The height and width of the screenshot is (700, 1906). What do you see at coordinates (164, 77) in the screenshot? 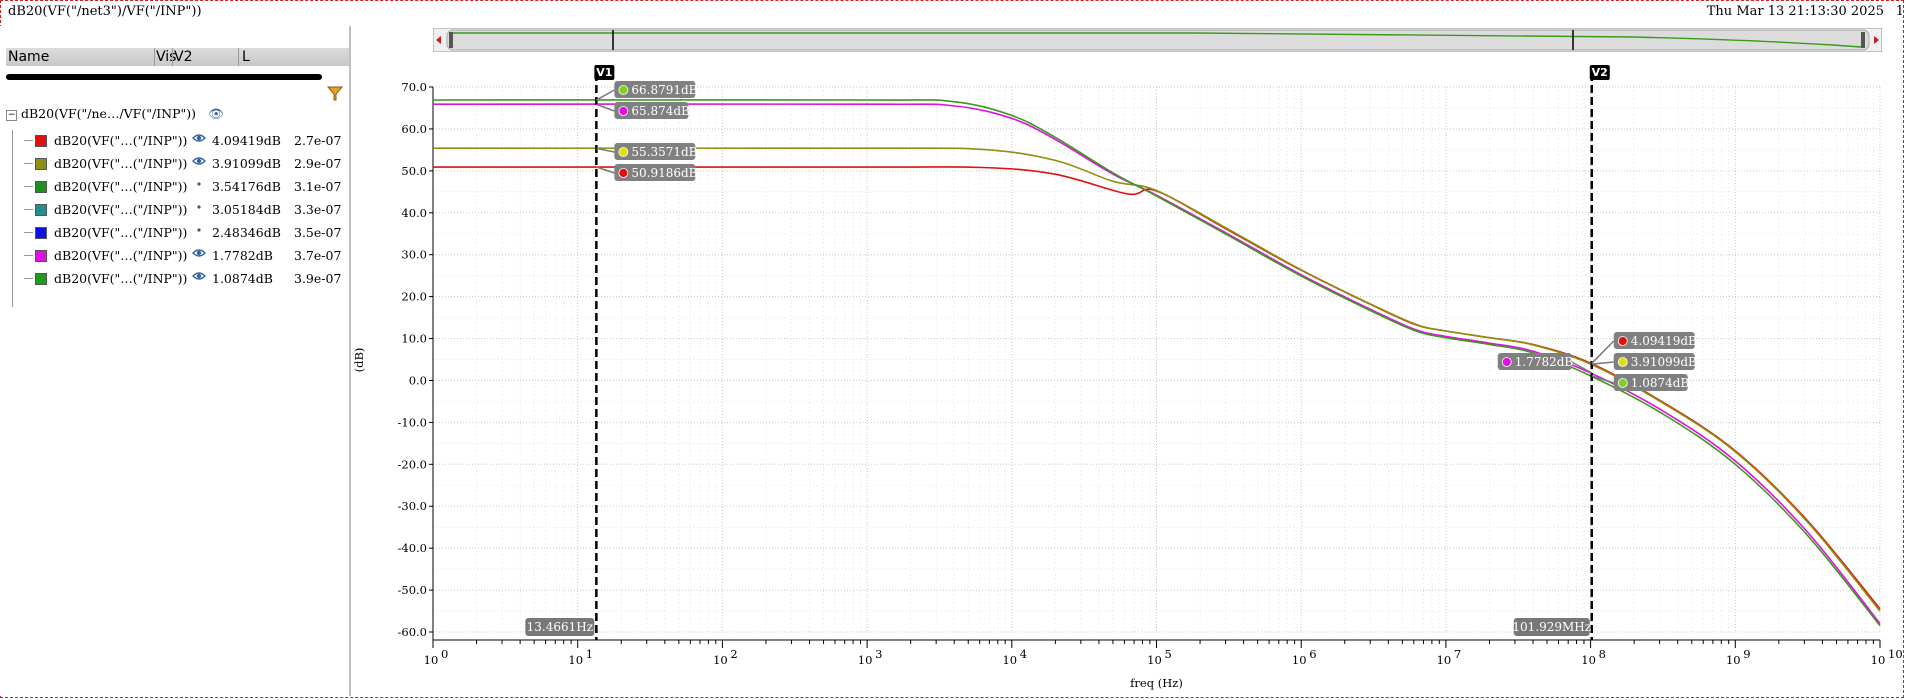
I see `horizontal-scrollbar` at bounding box center [164, 77].